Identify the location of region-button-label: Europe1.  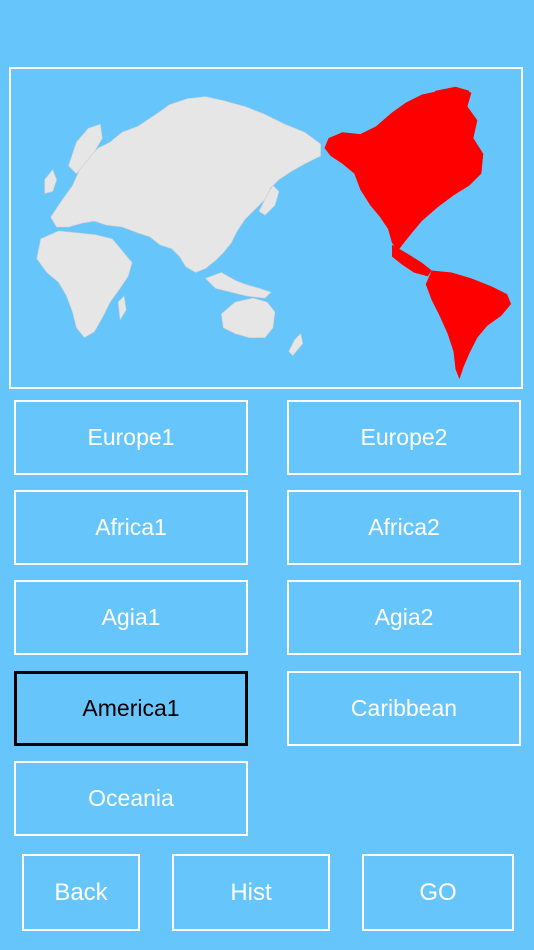
(131, 437).